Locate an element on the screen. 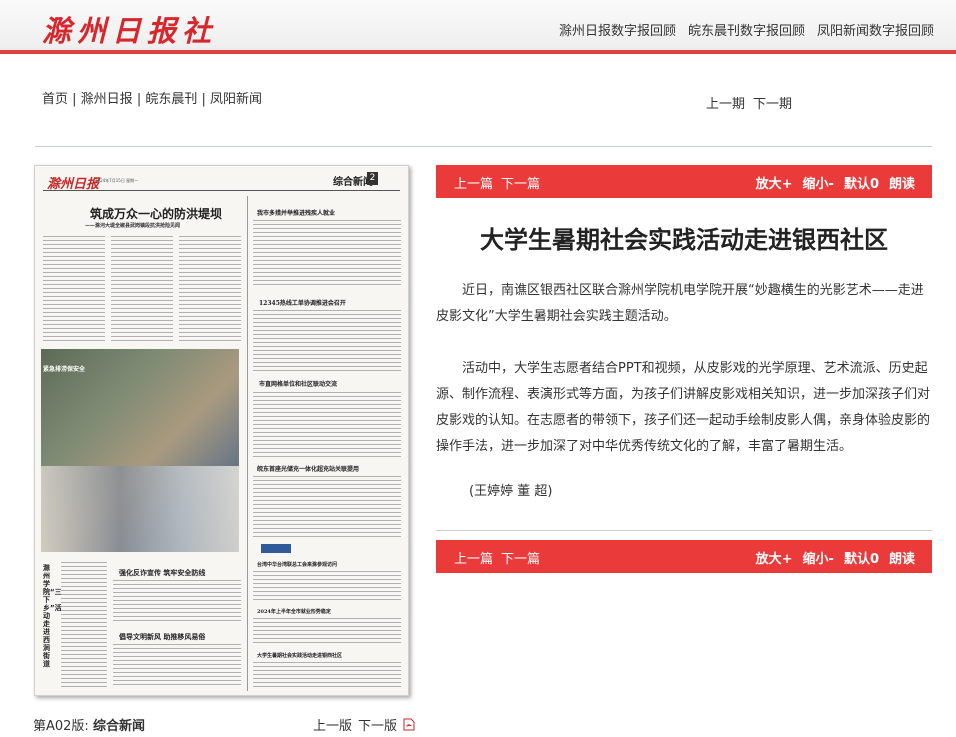 The width and height of the screenshot is (956, 737). paper-headline-bottom-1: 强化反诈宣传 筑牢安全防线 is located at coordinates (162, 573).